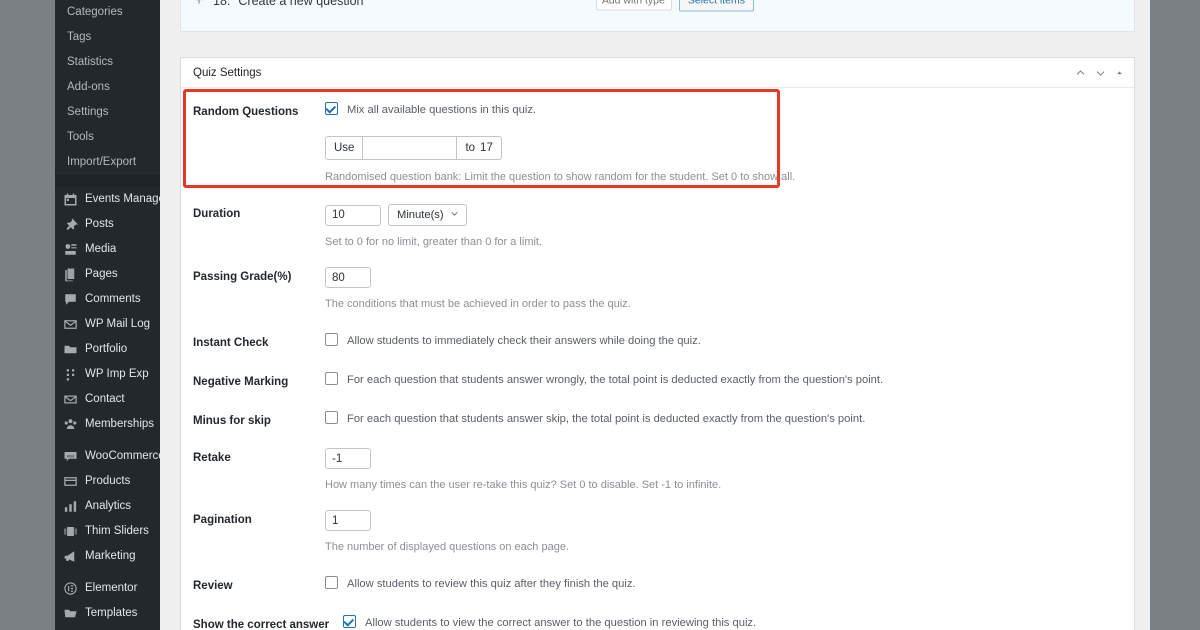 The image size is (1200, 630). Describe the element at coordinates (331, 417) in the screenshot. I see `minus-for-skip-checkbox` at that location.